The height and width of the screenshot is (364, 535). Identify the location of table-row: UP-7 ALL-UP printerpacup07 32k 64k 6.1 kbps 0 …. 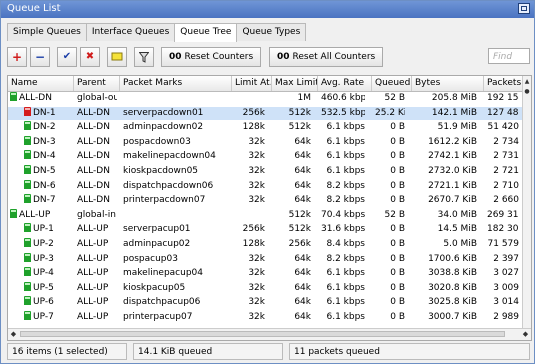
(265, 317).